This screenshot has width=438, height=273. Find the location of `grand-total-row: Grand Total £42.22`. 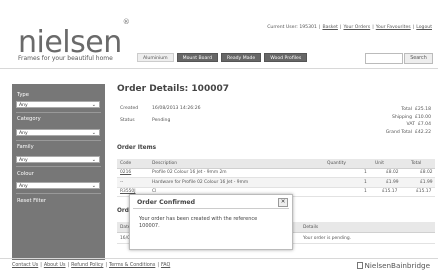

grand-total-row: Grand Total £42.22 is located at coordinates (408, 133).